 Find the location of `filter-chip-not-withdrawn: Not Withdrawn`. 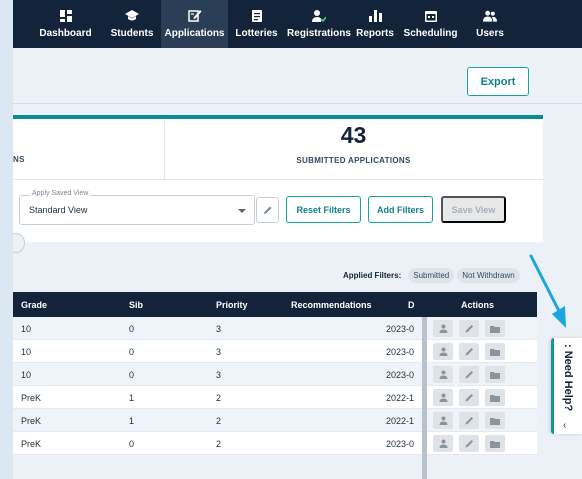

filter-chip-not-withdrawn: Not Withdrawn is located at coordinates (488, 275).